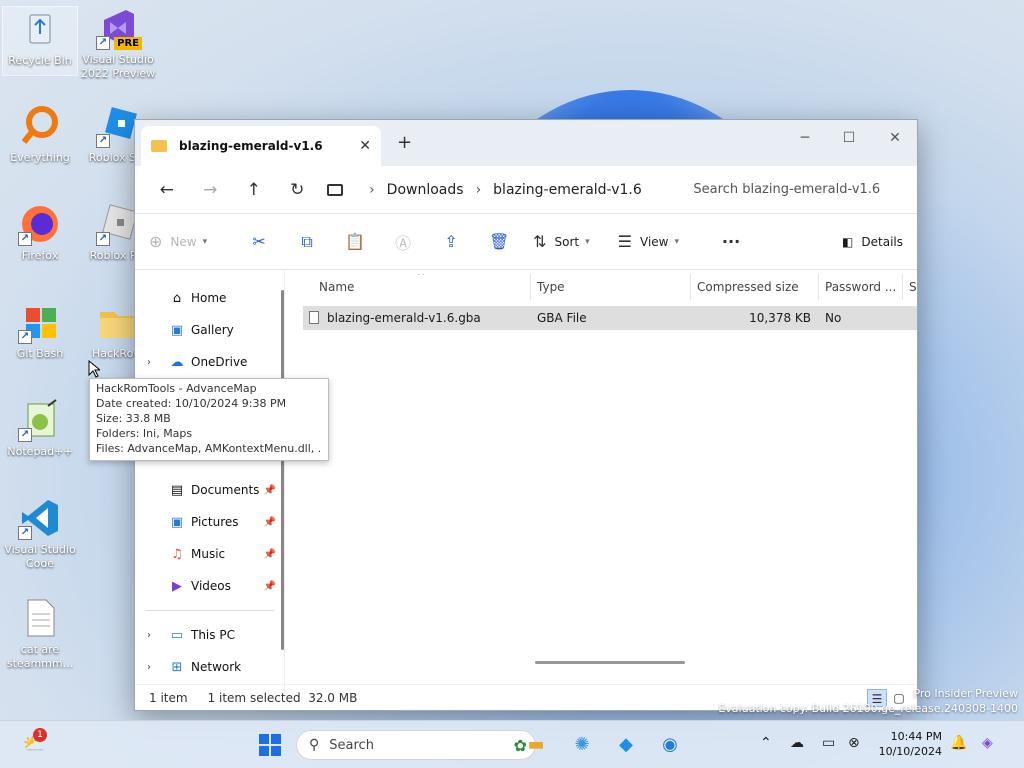 The height and width of the screenshot is (768, 1024). I want to click on close-window-button: ✕, so click(895, 138).